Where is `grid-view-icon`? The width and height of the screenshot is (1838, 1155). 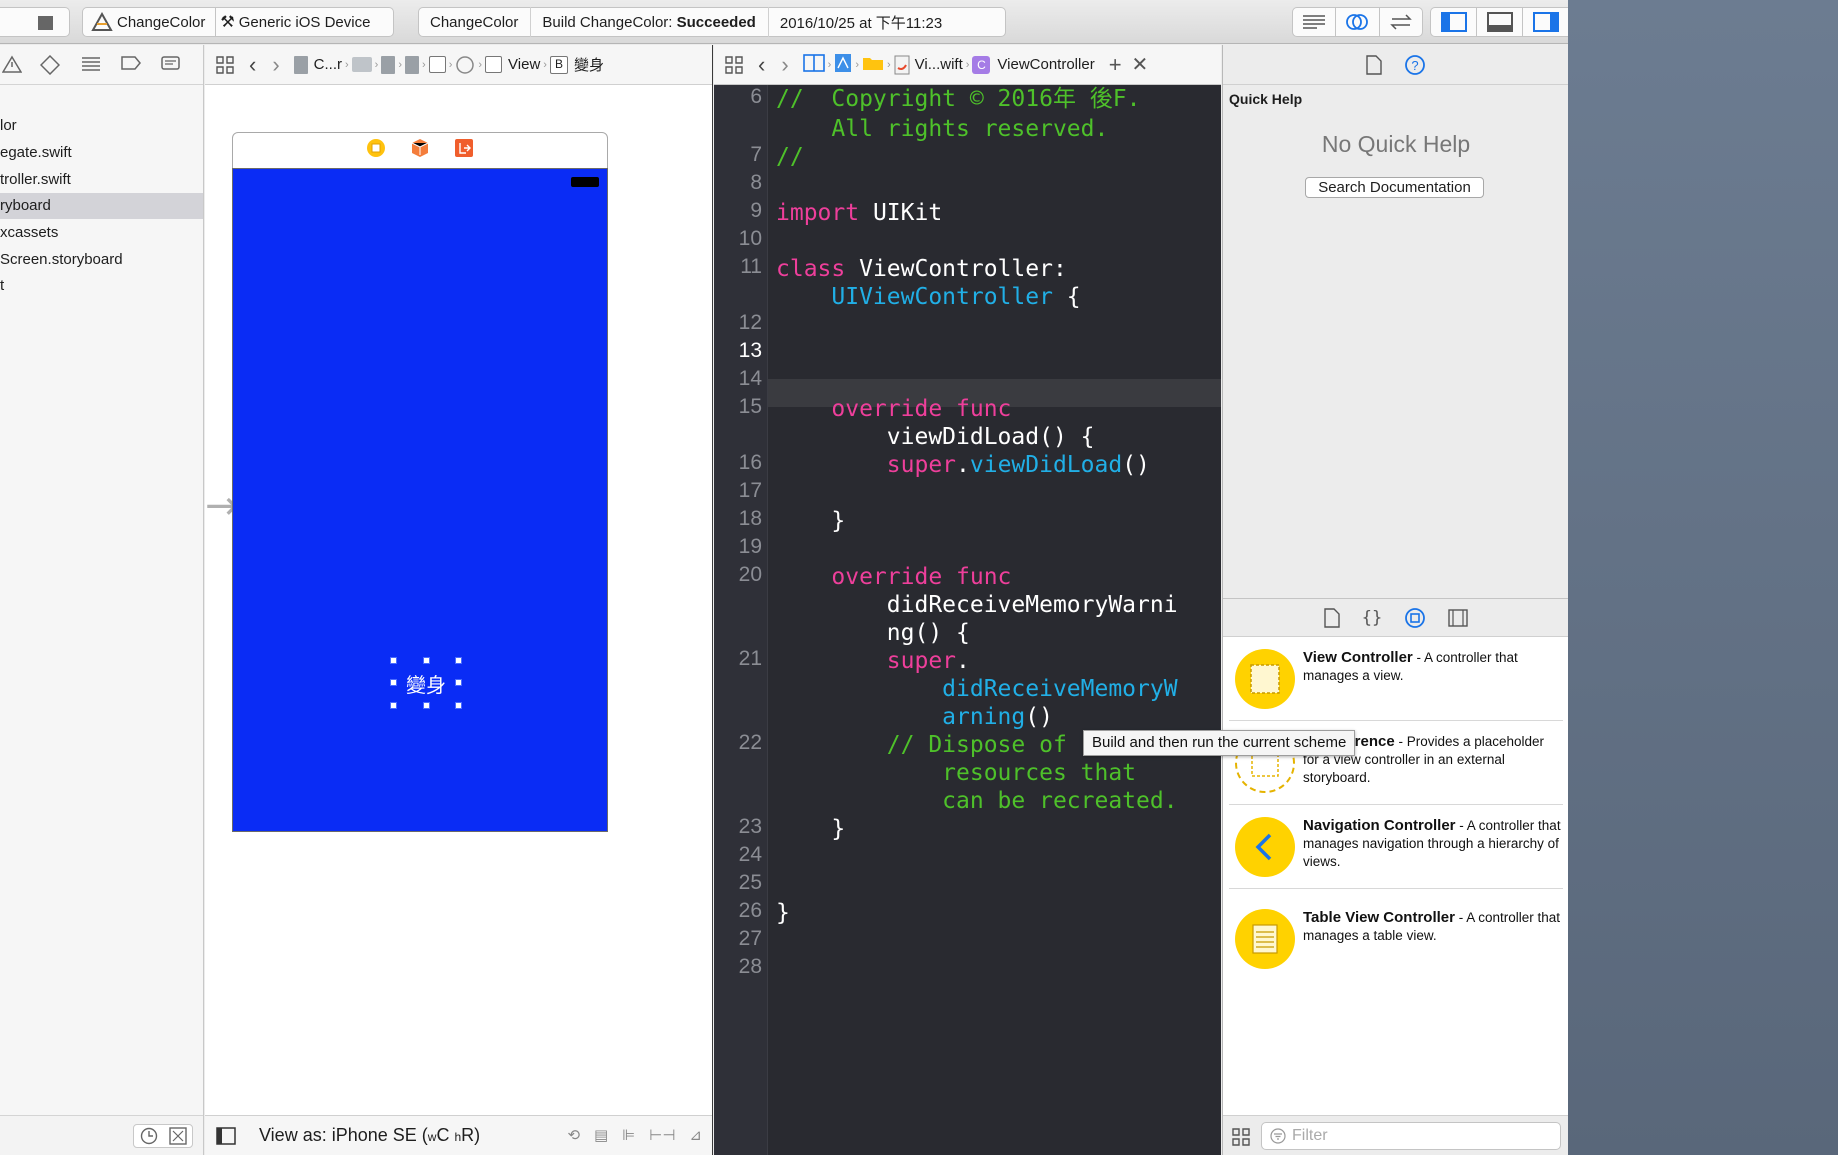
grid-view-icon is located at coordinates (1241, 1137).